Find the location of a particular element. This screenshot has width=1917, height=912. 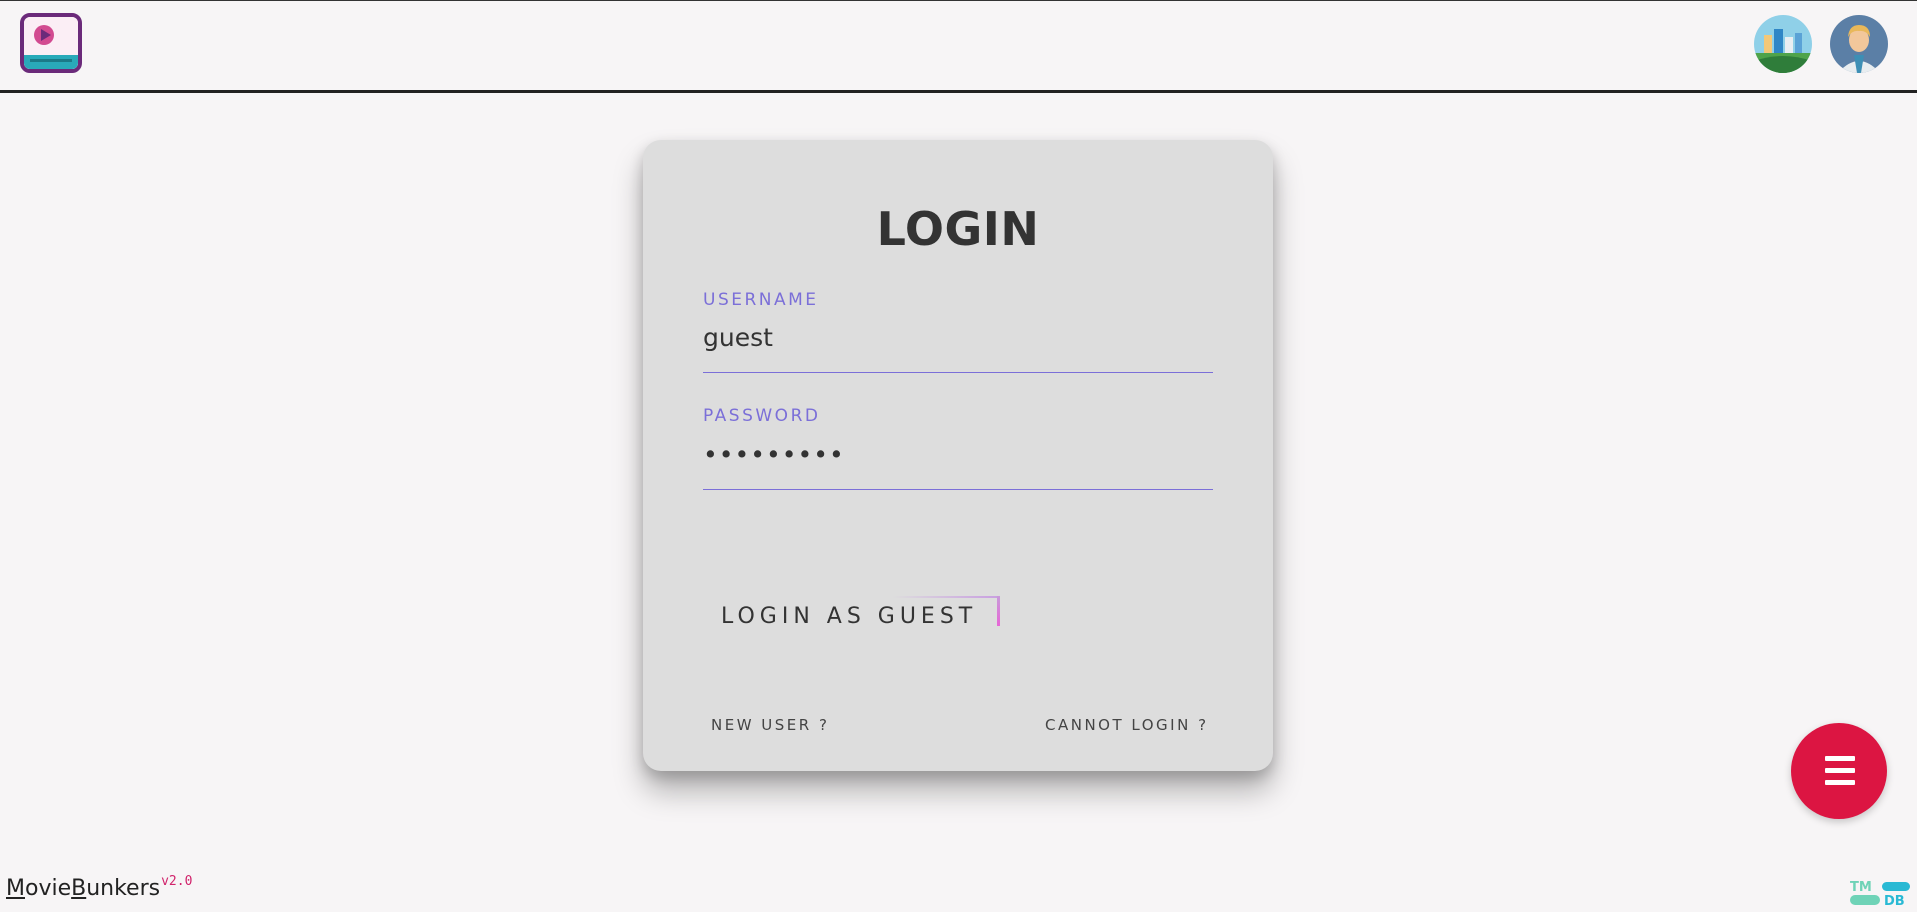

username-label: USERNAME is located at coordinates (761, 300).